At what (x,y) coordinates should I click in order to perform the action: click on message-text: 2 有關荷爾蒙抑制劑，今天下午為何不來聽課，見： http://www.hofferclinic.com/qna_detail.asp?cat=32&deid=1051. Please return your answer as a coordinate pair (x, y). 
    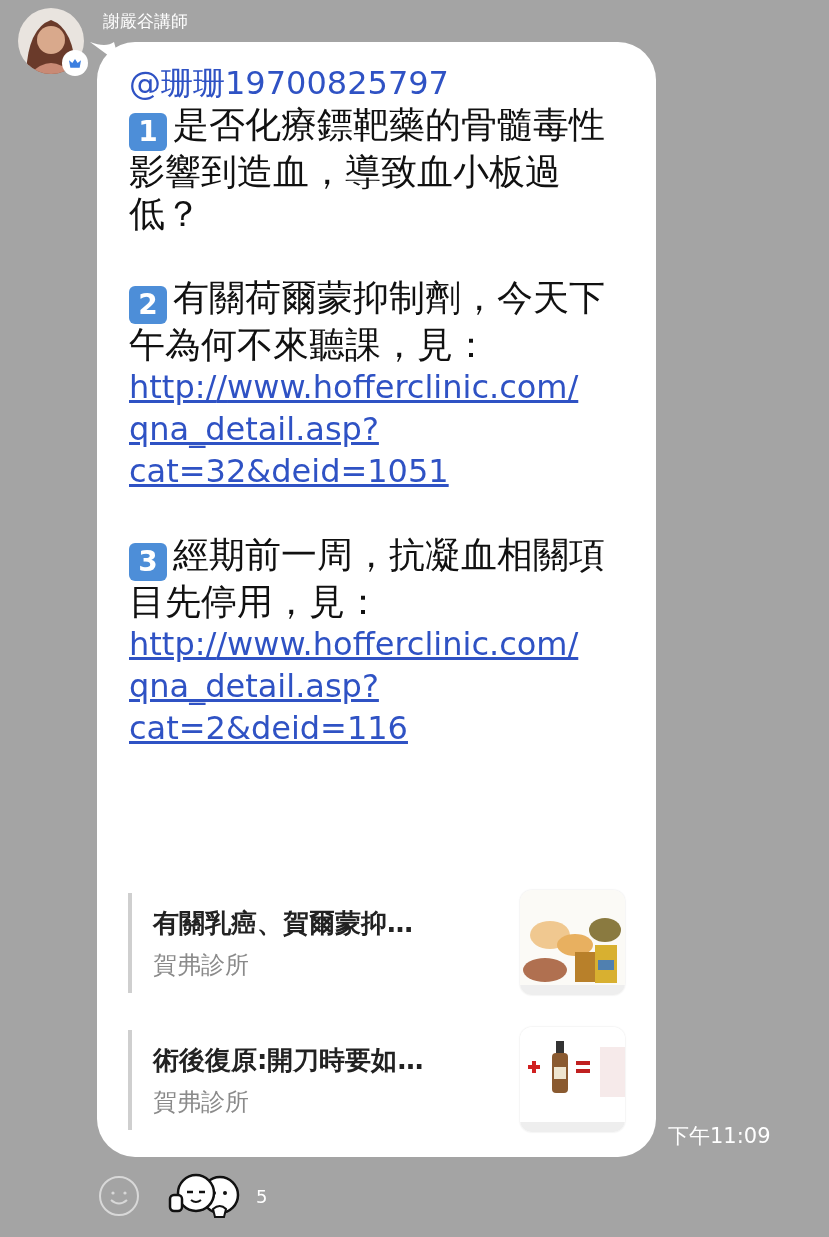
    Looking at the image, I should click on (374, 384).